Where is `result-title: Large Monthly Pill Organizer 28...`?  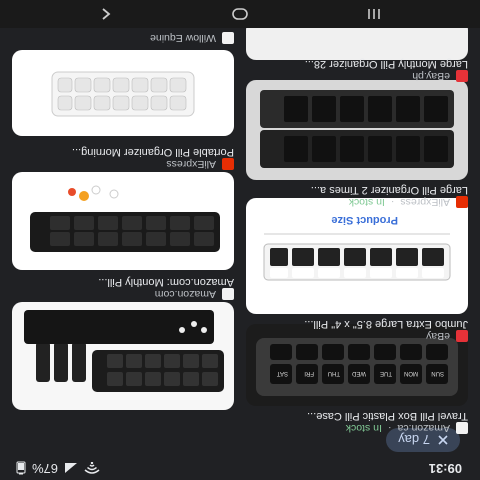
result-title: Large Monthly Pill Organizer 28... is located at coordinates (357, 64).